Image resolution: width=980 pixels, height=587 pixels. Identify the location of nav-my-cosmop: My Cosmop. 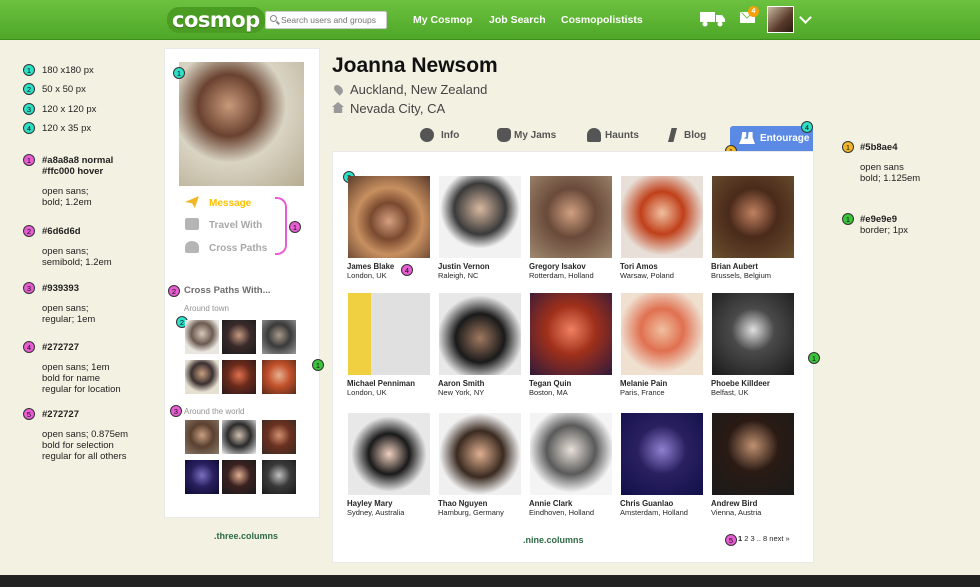
(443, 20).